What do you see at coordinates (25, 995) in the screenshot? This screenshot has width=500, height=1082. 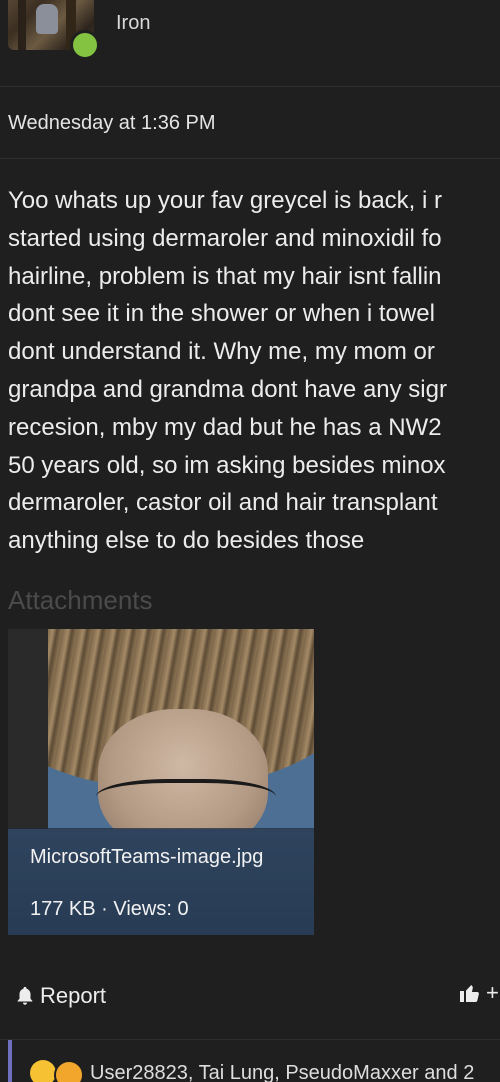 I see `bell-icon` at bounding box center [25, 995].